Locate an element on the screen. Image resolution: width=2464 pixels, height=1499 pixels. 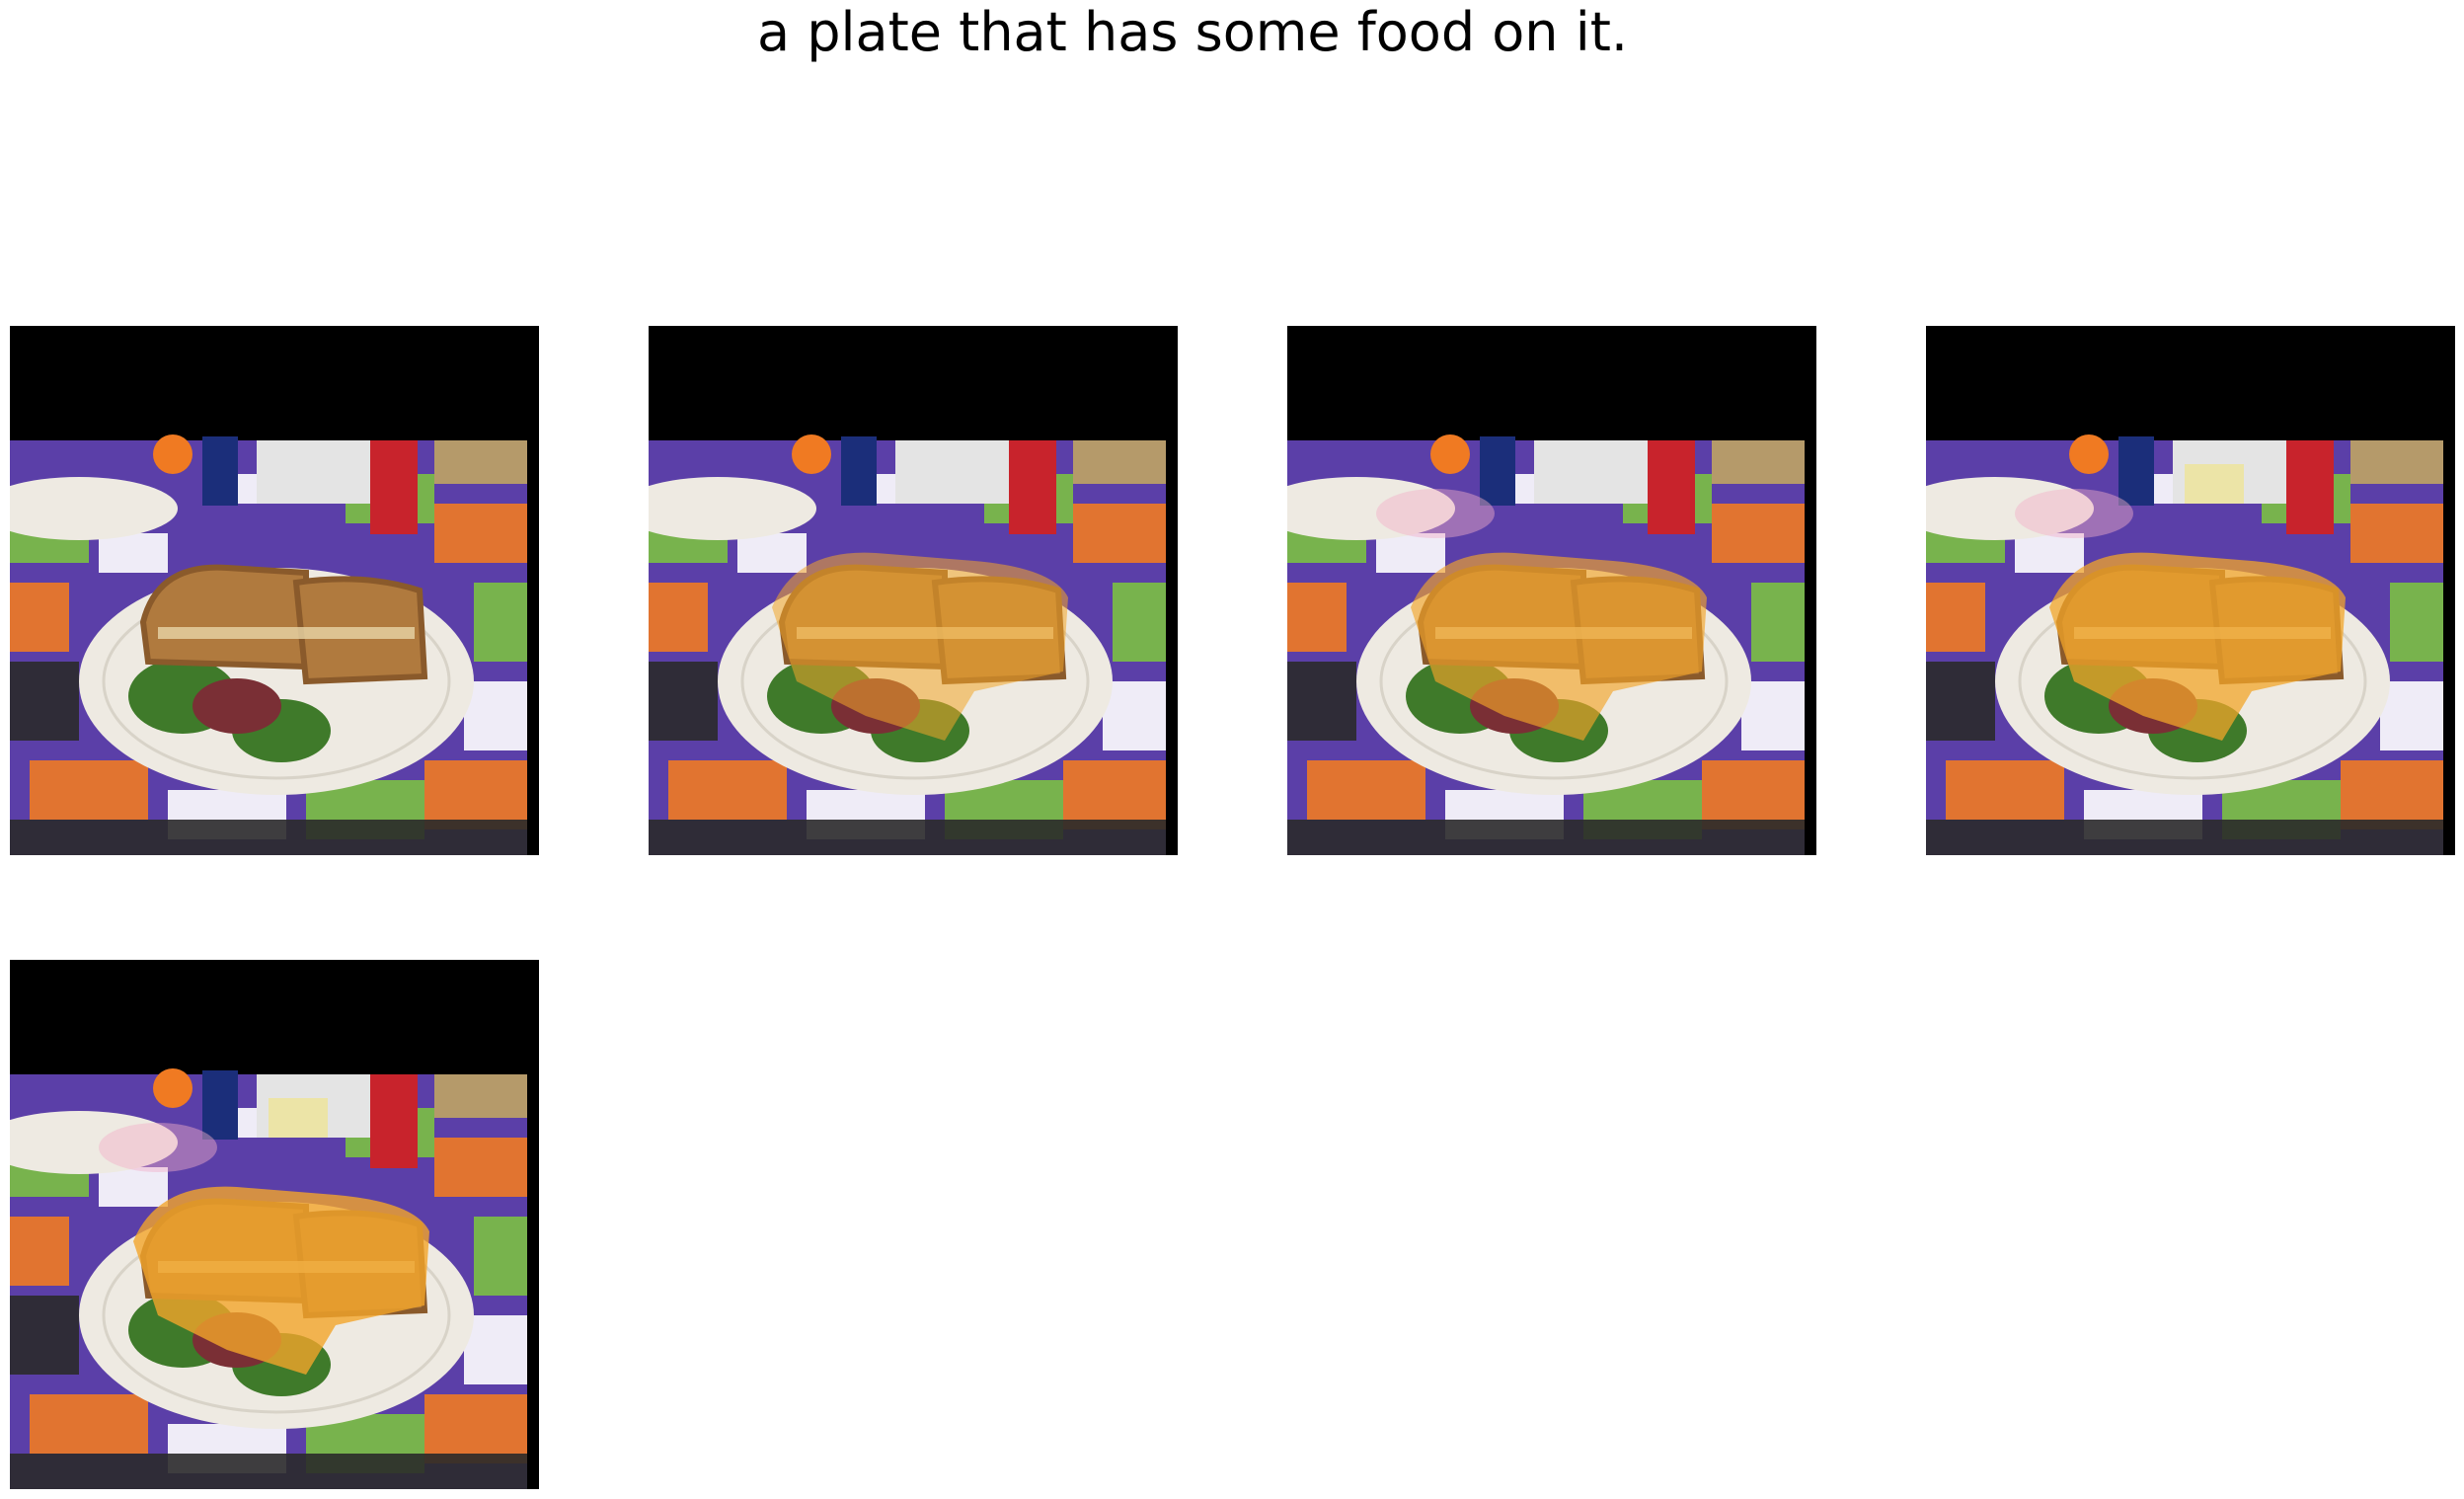
photo-original is located at coordinates (274, 590).